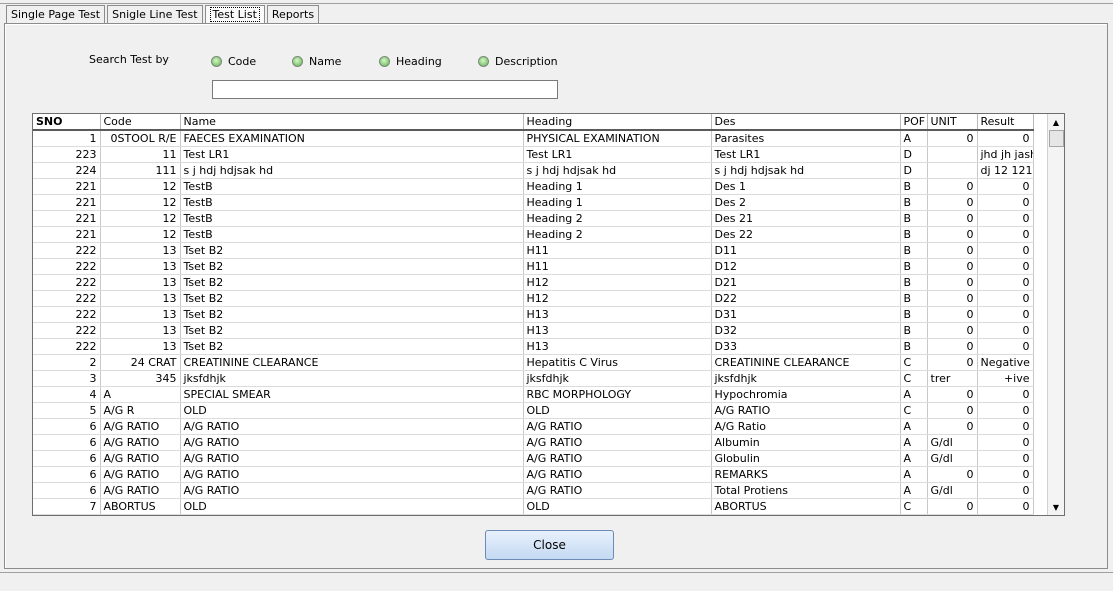 This screenshot has width=1113, height=591. I want to click on cell-heading: H12, so click(617, 282).